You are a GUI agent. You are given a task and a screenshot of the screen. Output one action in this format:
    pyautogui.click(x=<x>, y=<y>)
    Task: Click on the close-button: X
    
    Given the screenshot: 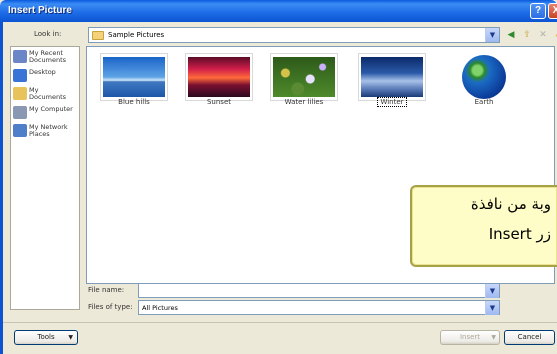 What is the action you would take?
    pyautogui.click(x=552, y=11)
    